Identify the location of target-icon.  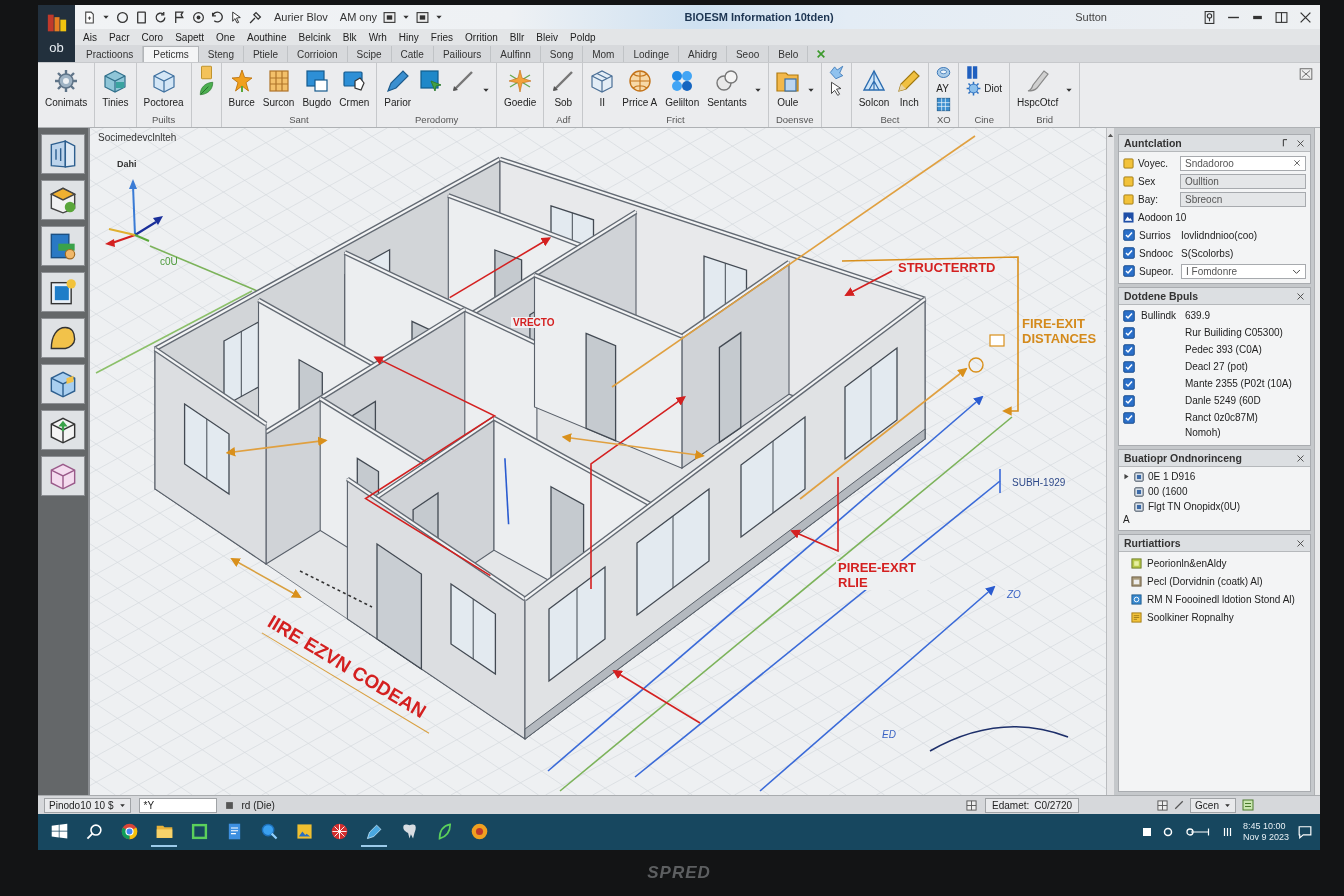
(198, 17).